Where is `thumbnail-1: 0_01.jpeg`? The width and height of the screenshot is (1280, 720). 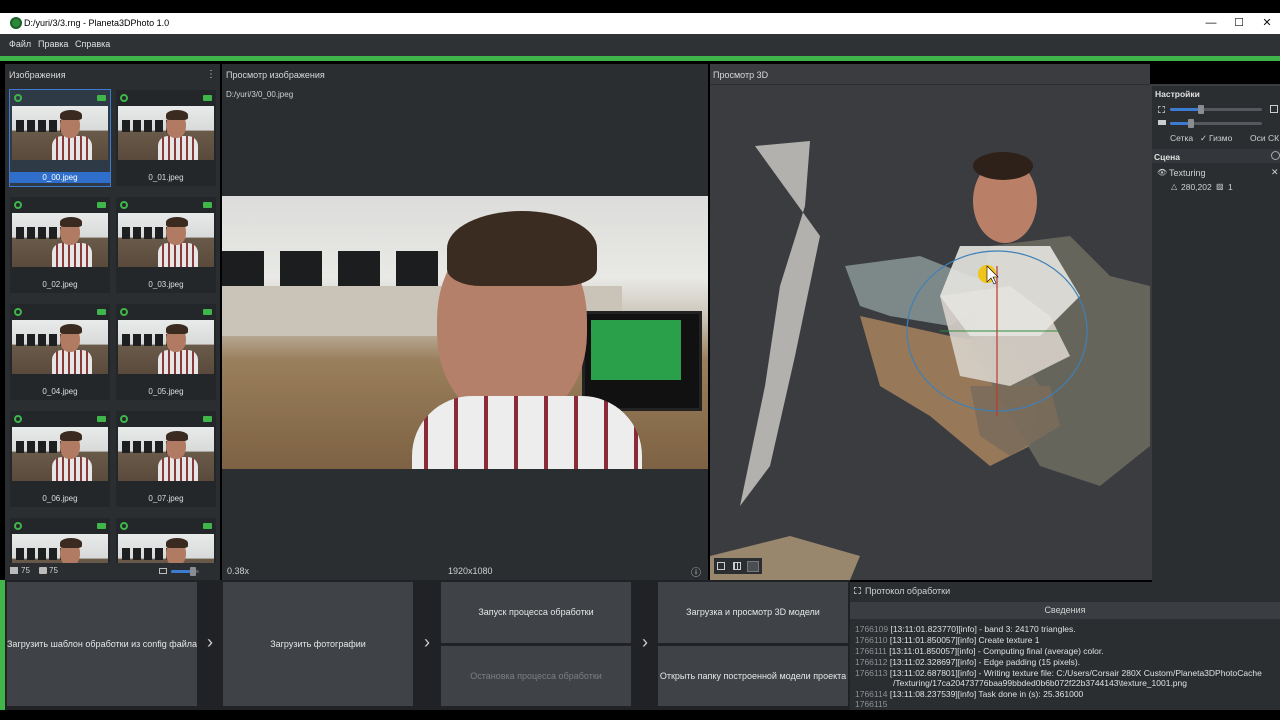 thumbnail-1: 0_01.jpeg is located at coordinates (166, 138).